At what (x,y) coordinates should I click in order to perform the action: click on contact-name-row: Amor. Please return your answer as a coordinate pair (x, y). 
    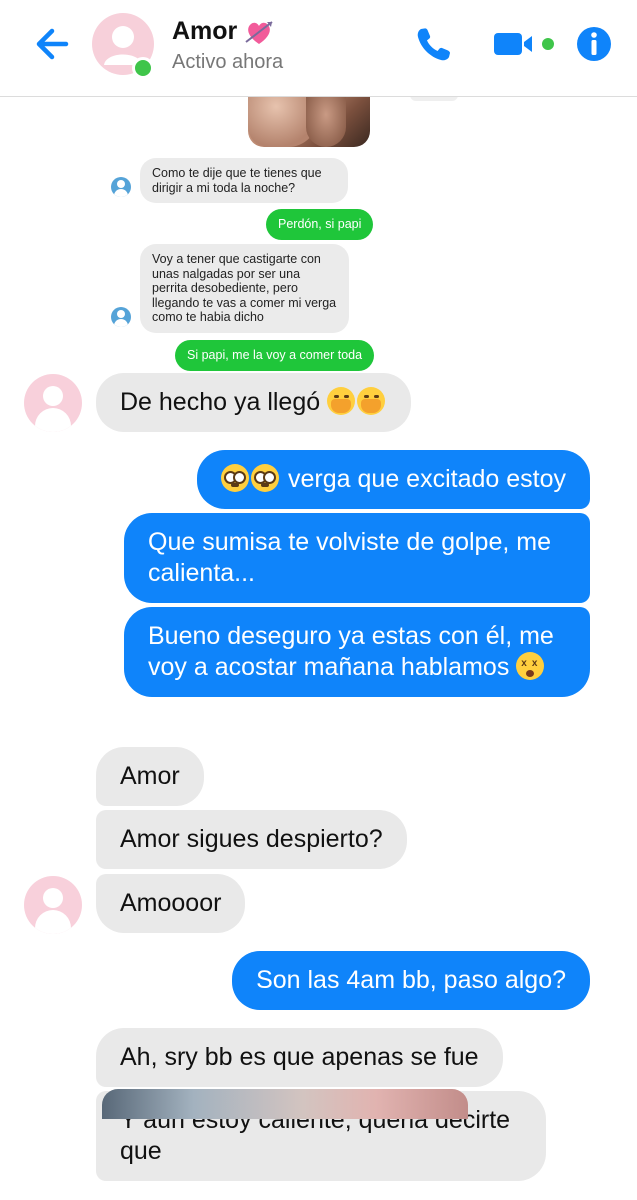
    Looking at the image, I should click on (223, 31).